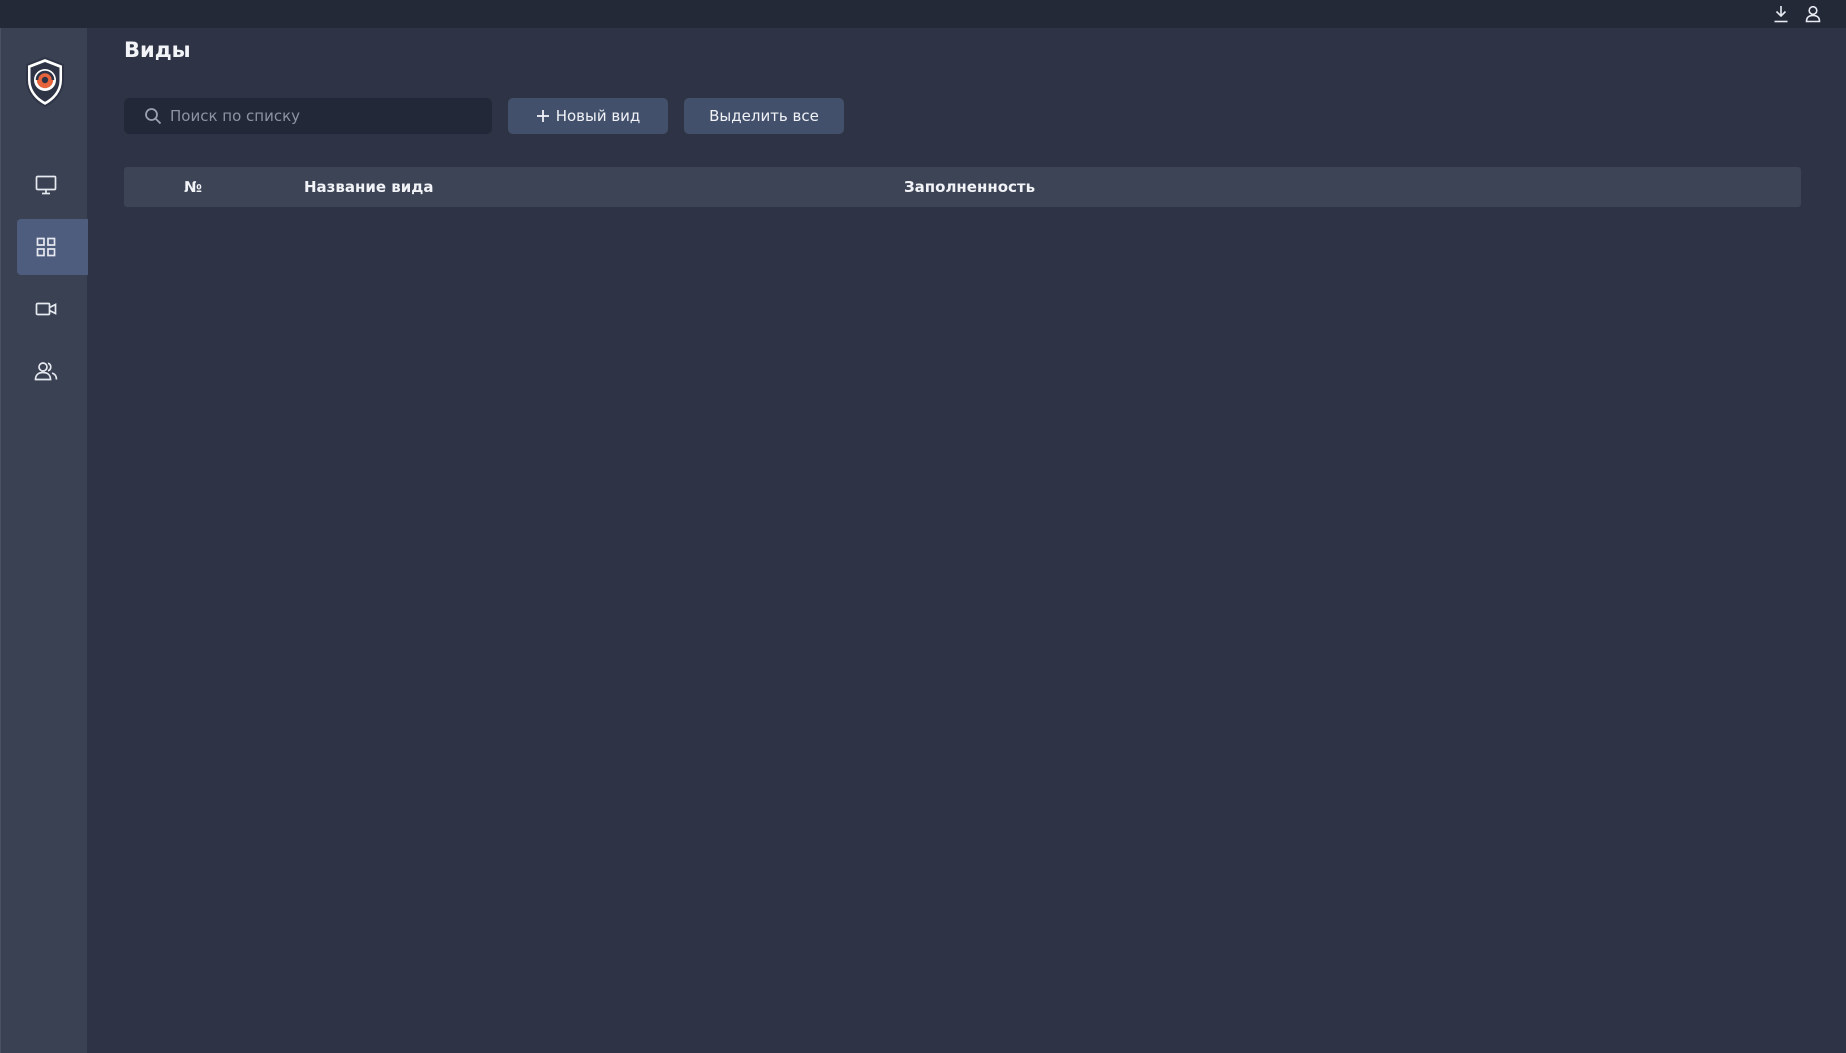 This screenshot has width=1846, height=1053. I want to click on user-icon, so click(1813, 14).